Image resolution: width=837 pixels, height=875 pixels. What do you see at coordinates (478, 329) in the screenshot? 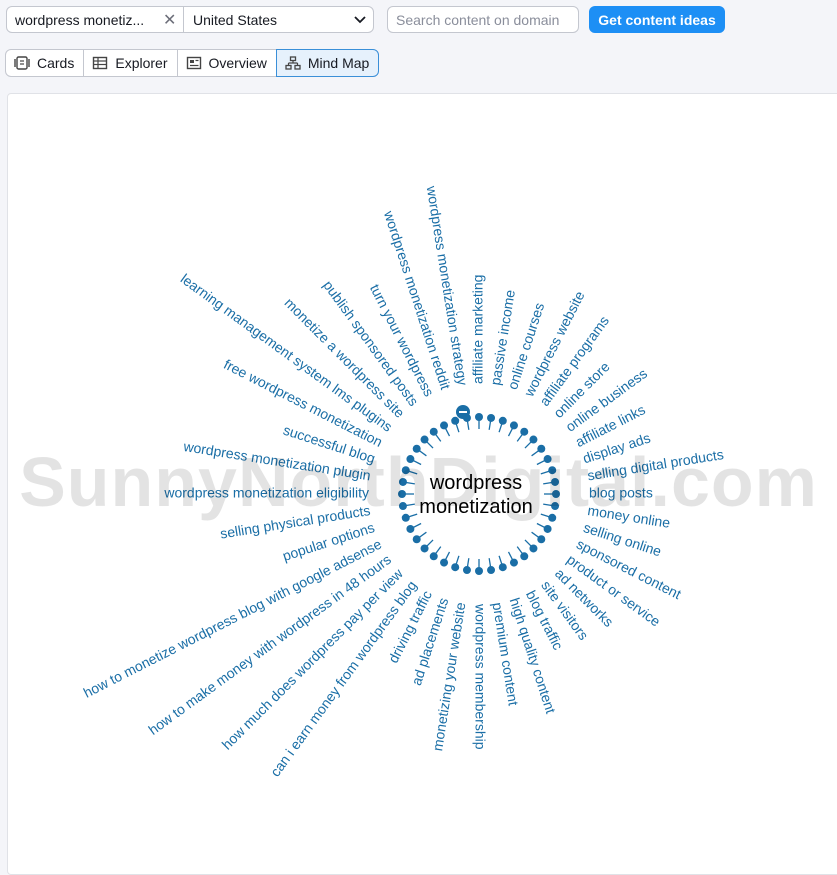
I see `topic-label: affiliate marketing` at bounding box center [478, 329].